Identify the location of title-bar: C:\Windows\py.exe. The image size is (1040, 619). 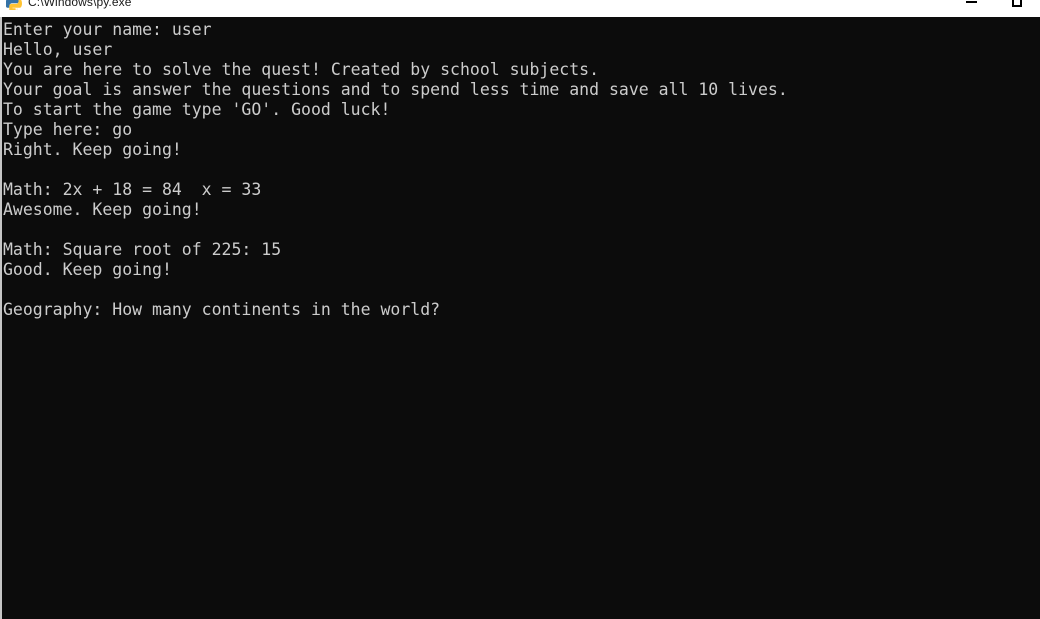
(520, 8).